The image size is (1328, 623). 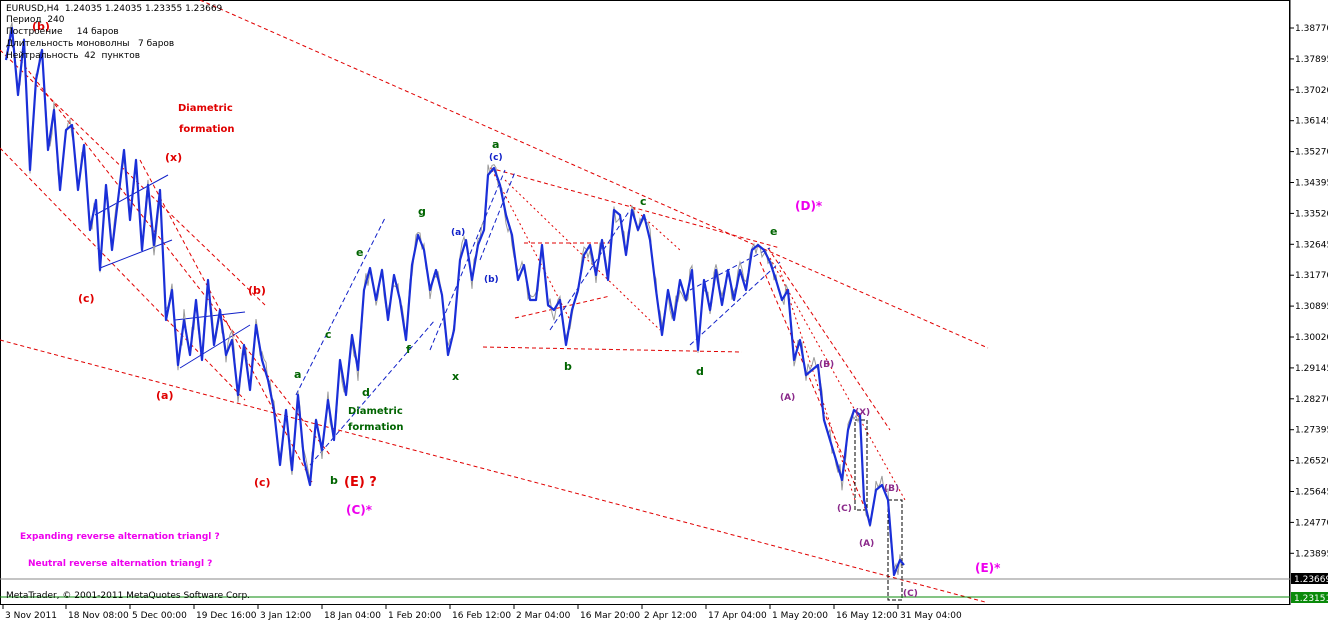 I want to click on price-tick-label: 1.33520, so click(x=1311, y=214).